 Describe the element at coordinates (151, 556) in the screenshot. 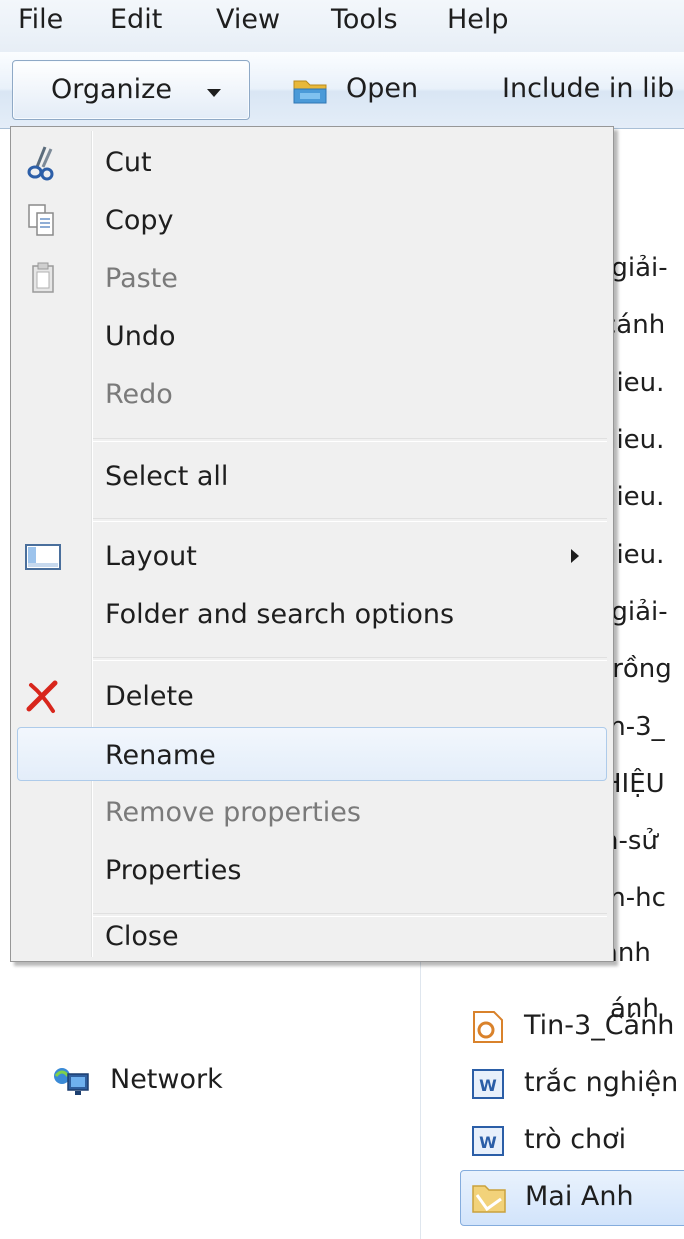

I see `menu-label: Layout` at that location.